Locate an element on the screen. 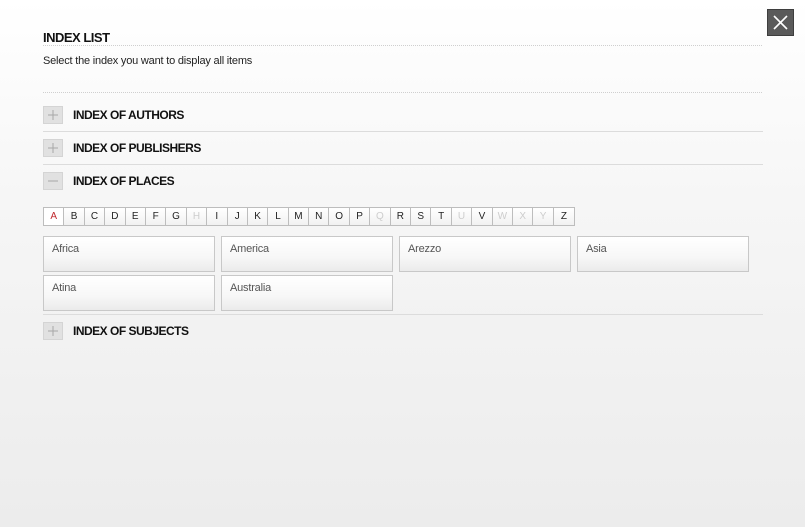 This screenshot has height=527, width=805. section-subjects: INDEX OF SUBJECTS is located at coordinates (403, 332).